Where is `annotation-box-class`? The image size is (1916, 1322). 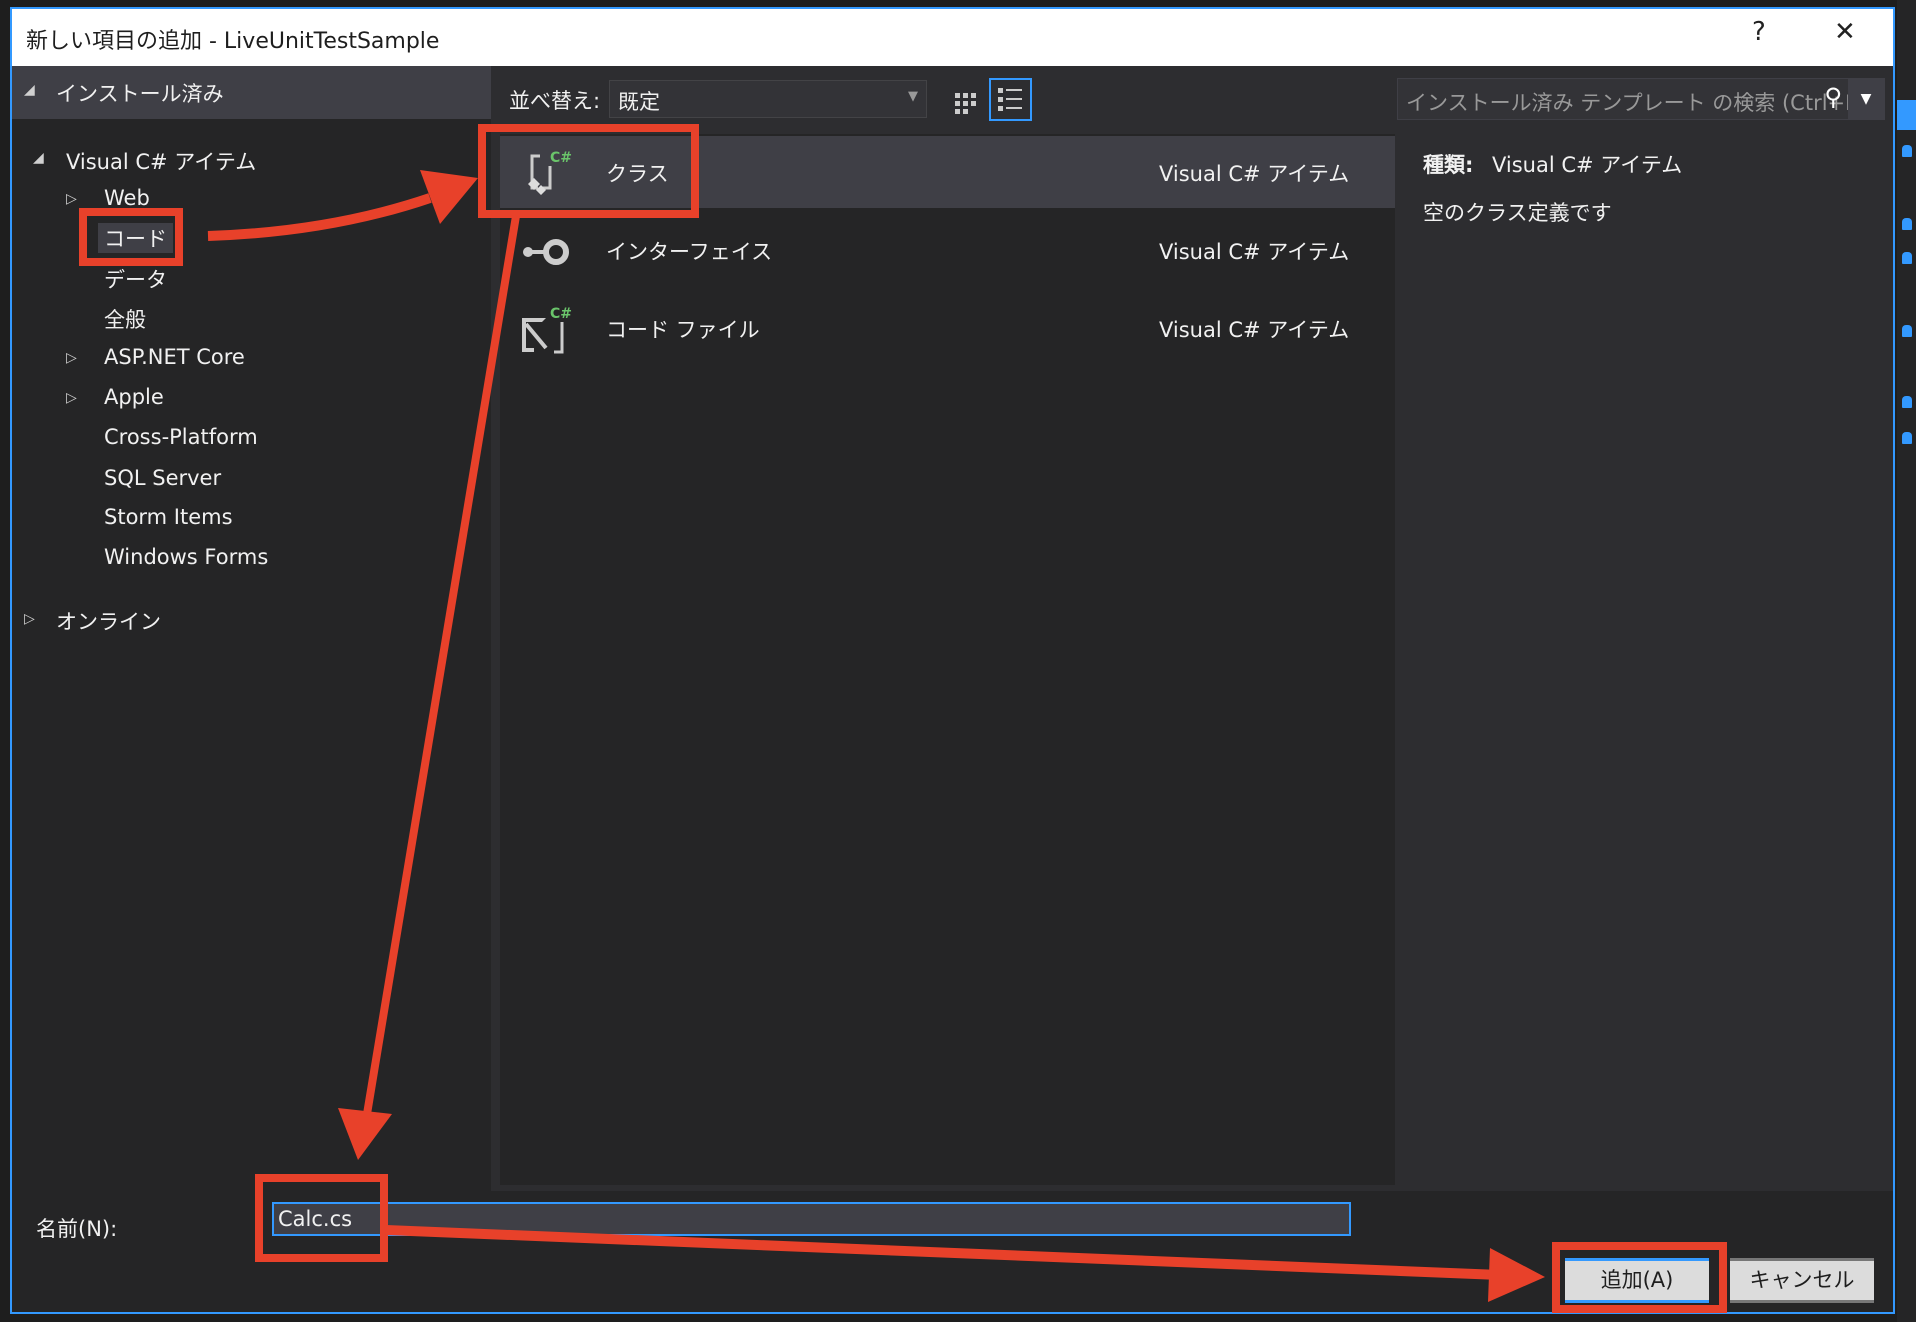 annotation-box-class is located at coordinates (588, 171).